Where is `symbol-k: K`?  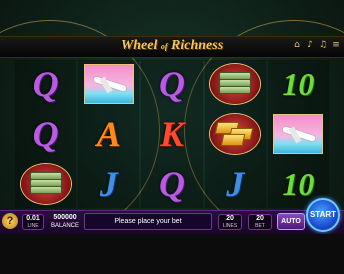
symbol-k: K is located at coordinates (172, 134).